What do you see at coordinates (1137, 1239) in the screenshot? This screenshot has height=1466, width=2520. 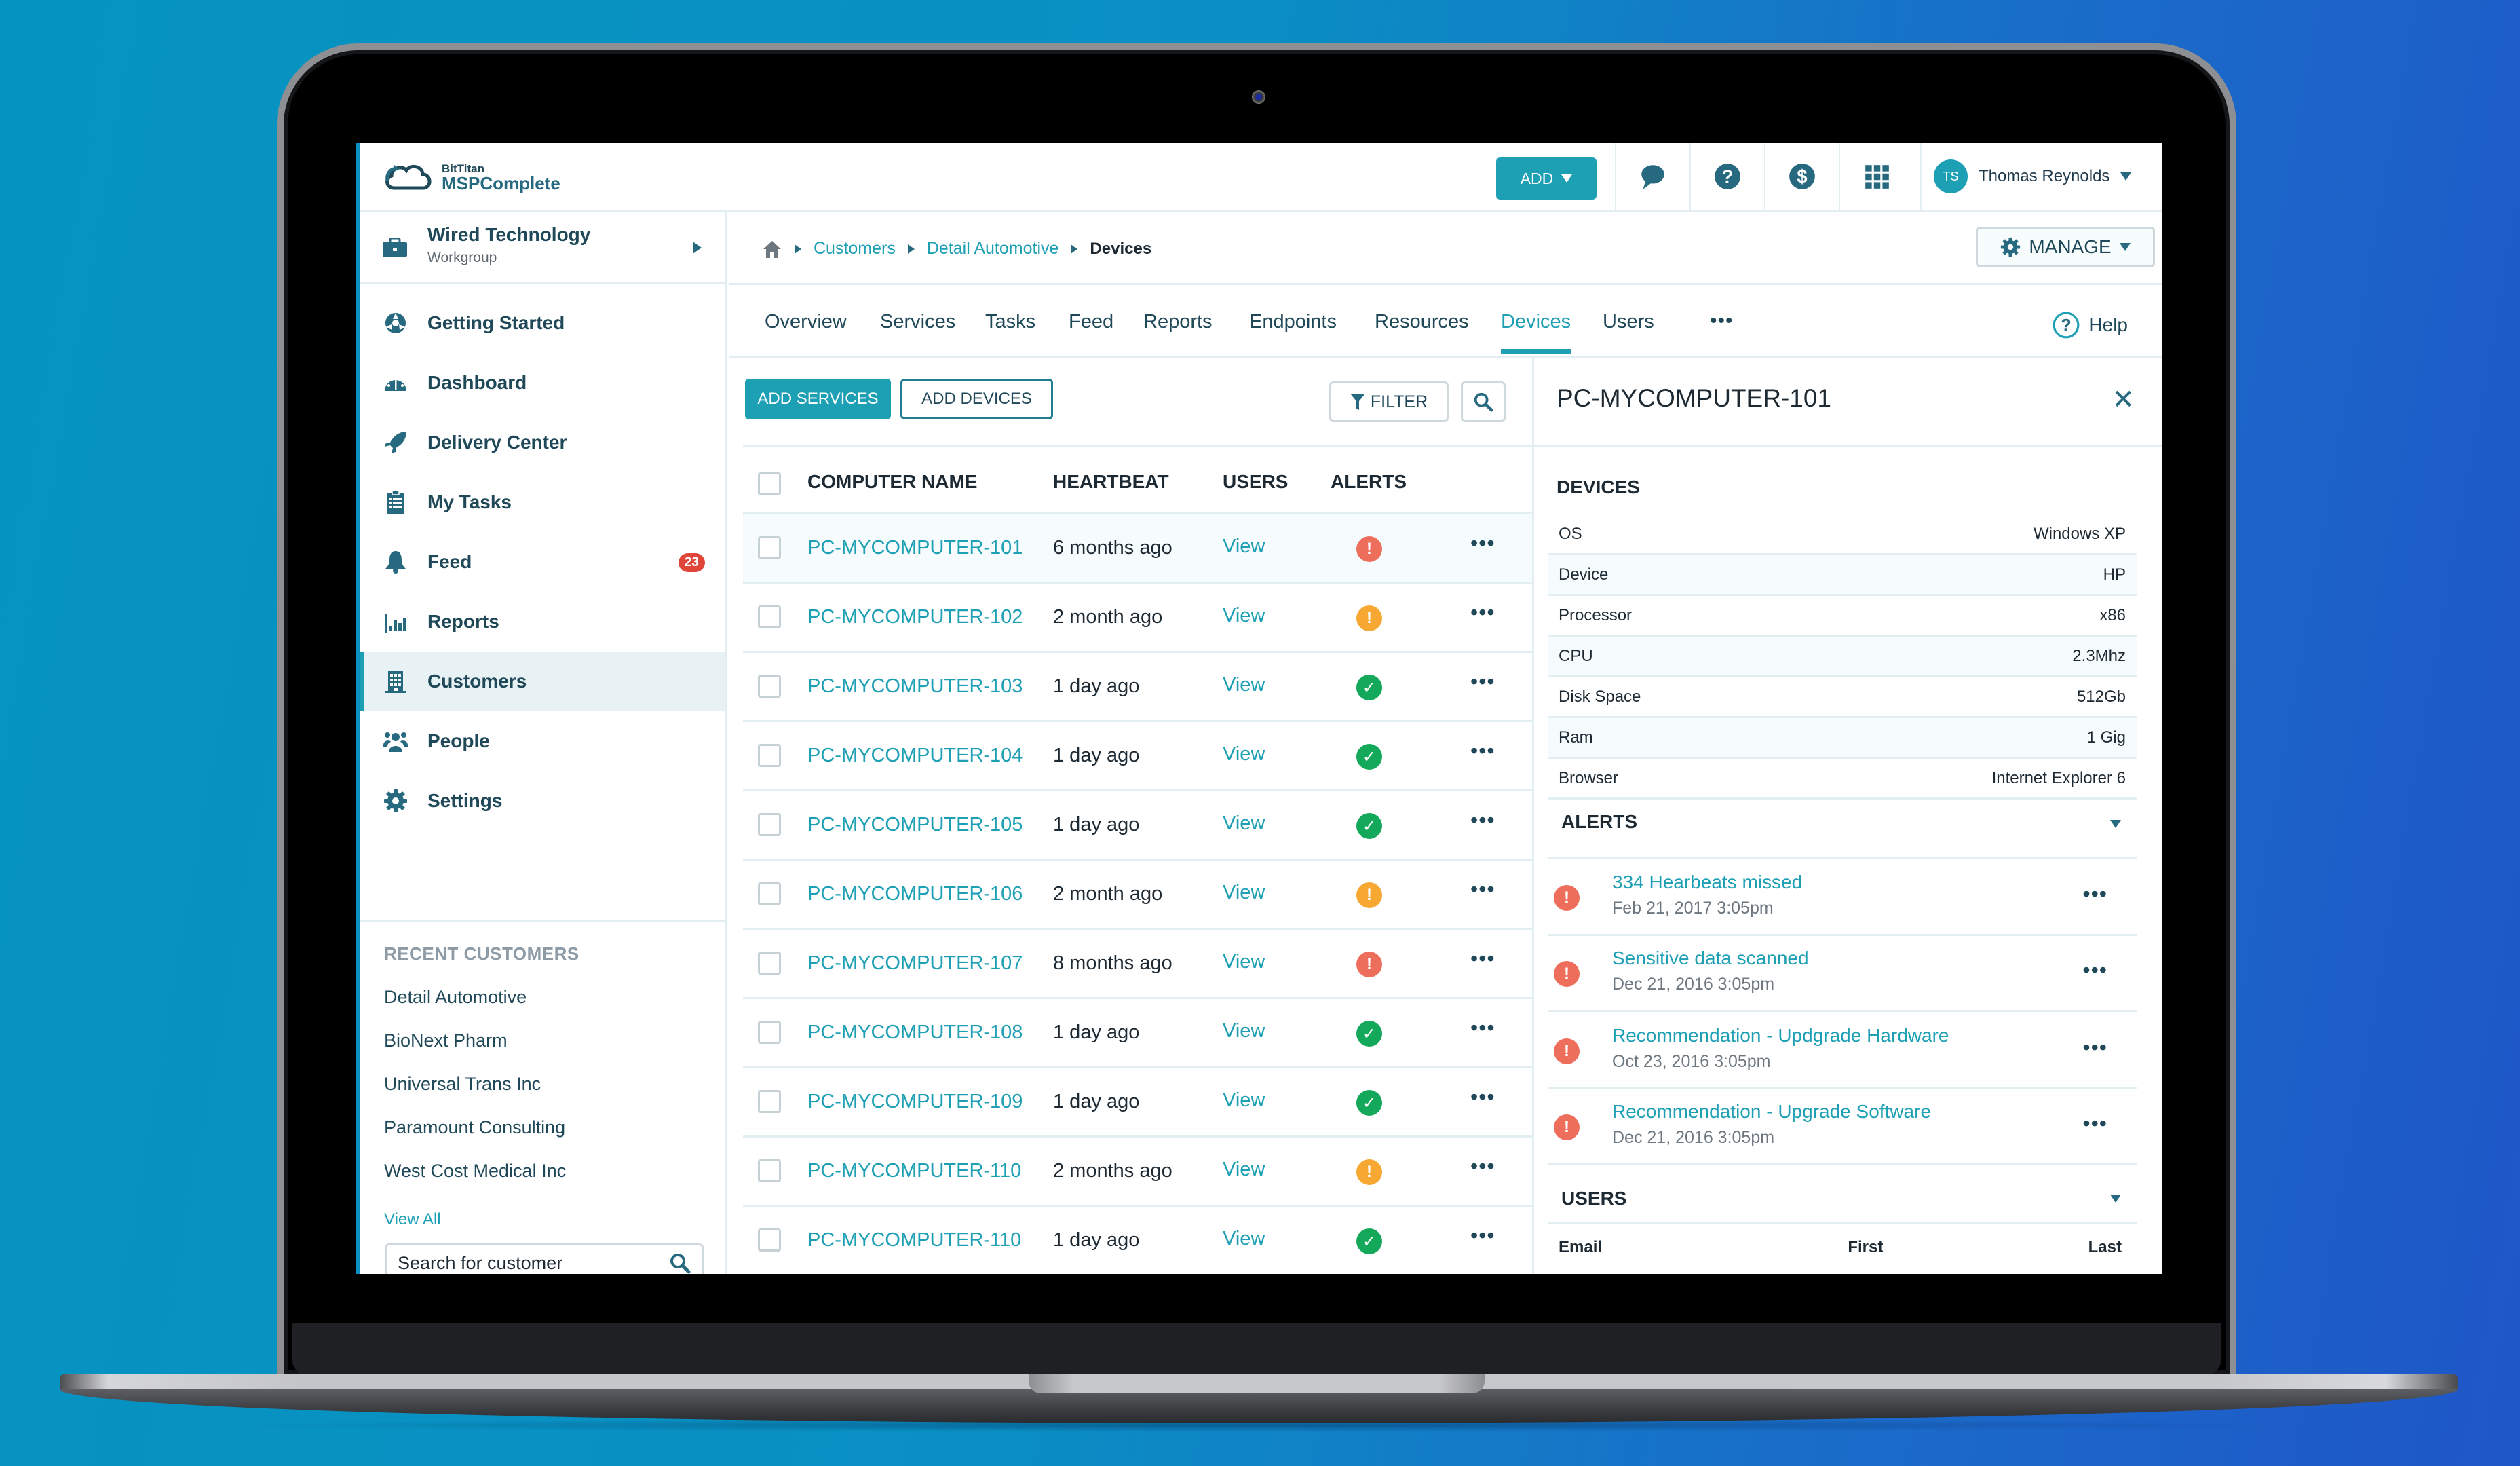 I see `table-row: PC-MYCOMPUTER-110 1 day ago View ✓ •••` at bounding box center [1137, 1239].